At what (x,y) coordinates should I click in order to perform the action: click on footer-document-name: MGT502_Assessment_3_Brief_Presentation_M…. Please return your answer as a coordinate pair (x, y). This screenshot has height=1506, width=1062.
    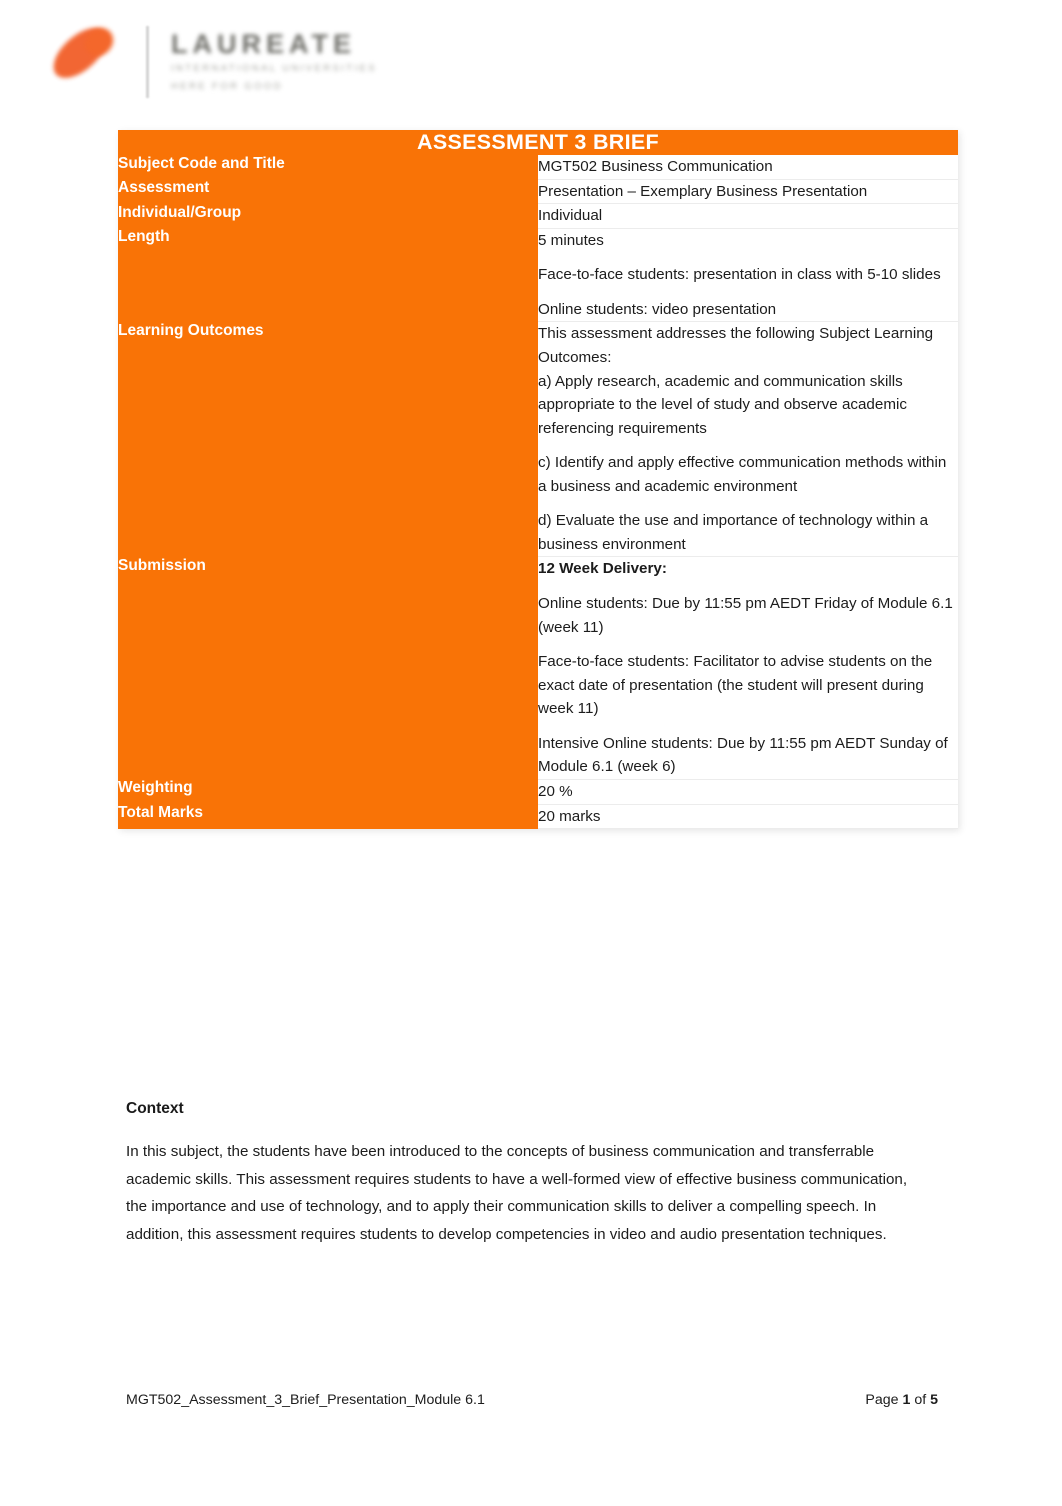
    Looking at the image, I should click on (305, 1400).